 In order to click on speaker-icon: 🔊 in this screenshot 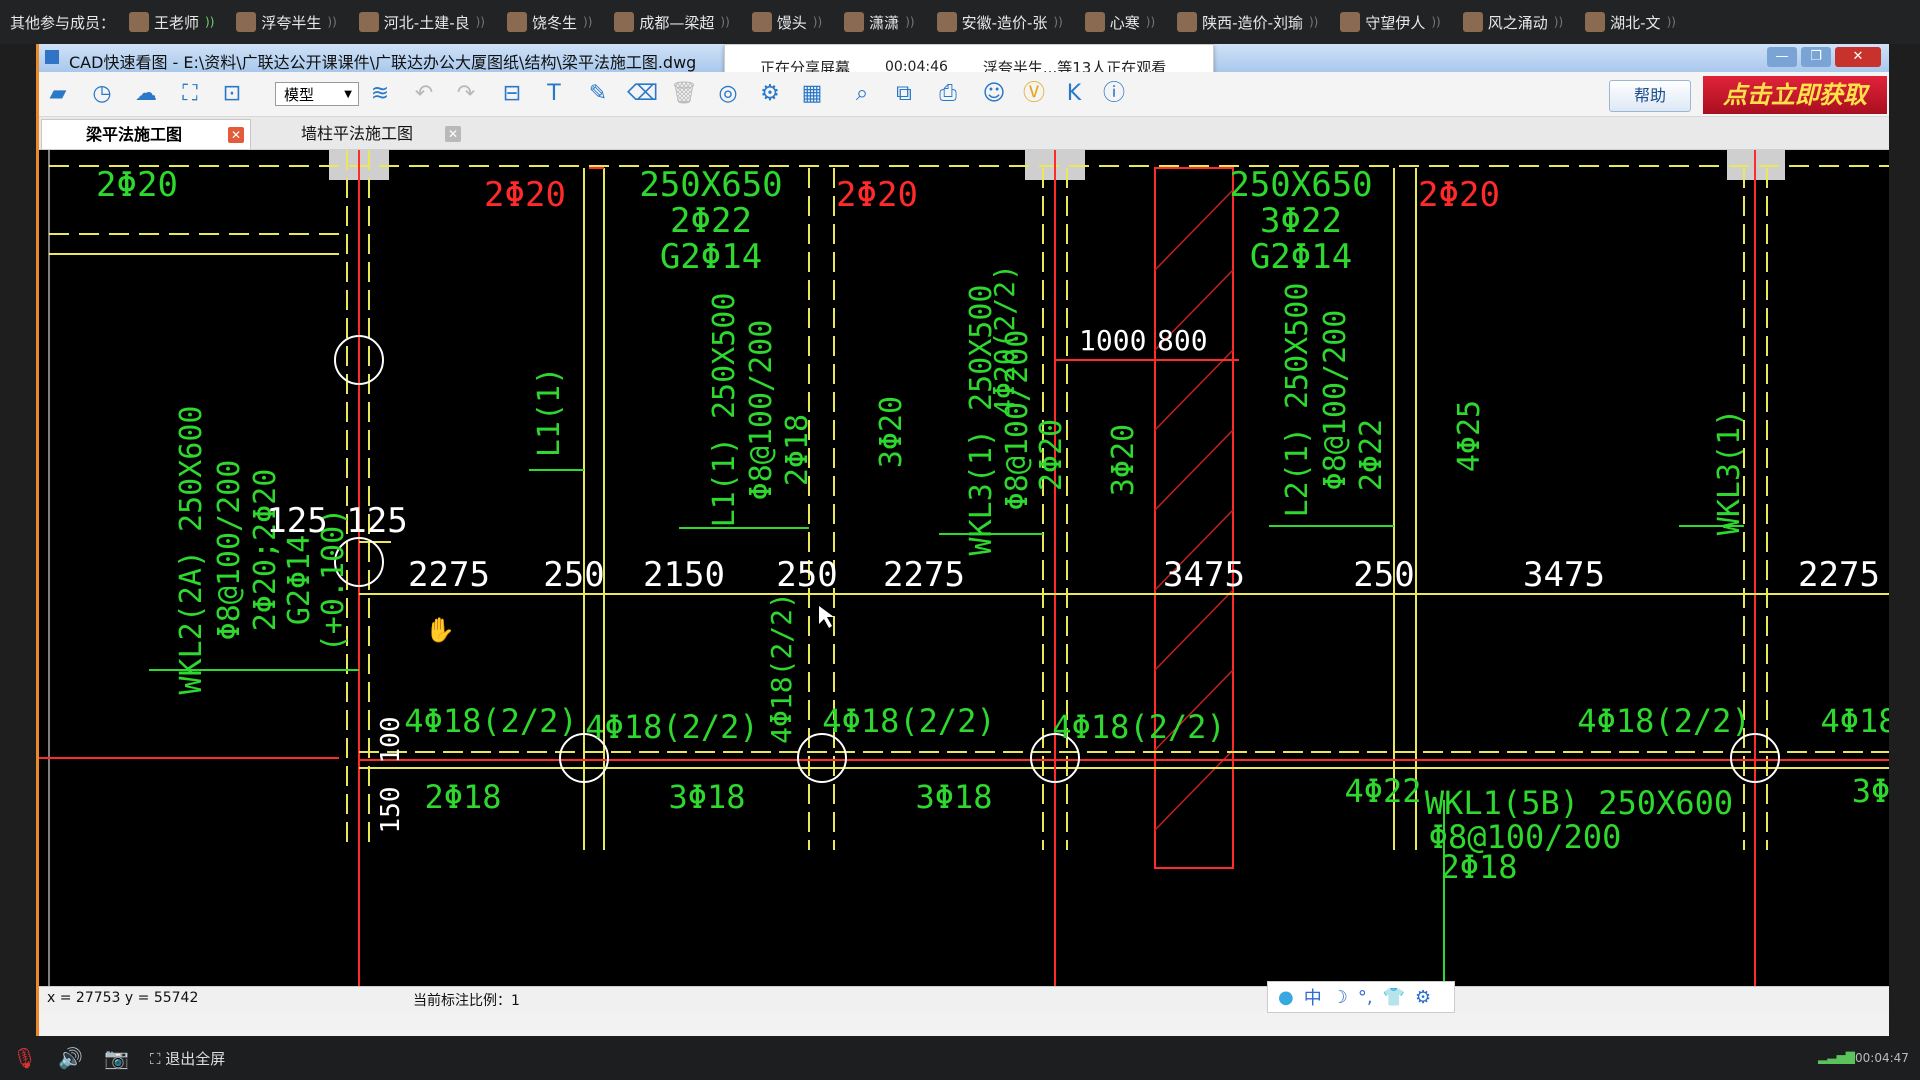, I will do `click(70, 1058)`.